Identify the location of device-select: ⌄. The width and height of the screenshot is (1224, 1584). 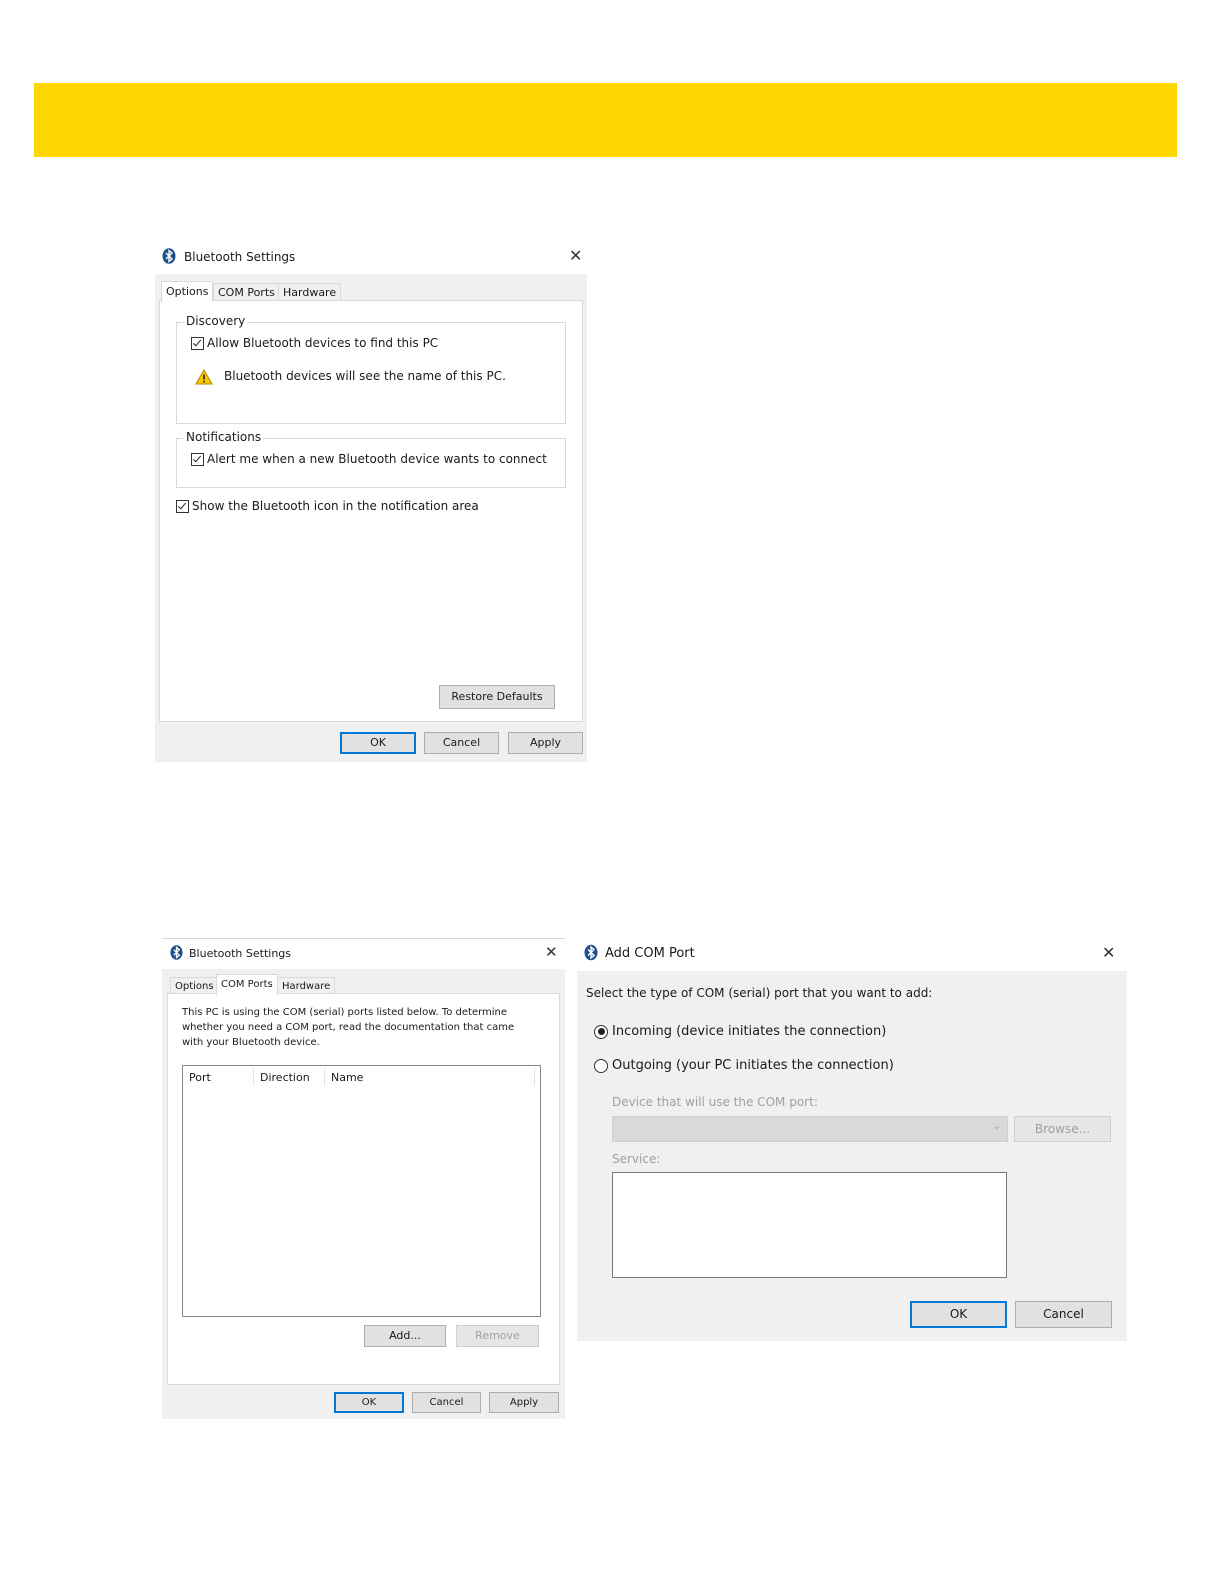
(810, 1129).